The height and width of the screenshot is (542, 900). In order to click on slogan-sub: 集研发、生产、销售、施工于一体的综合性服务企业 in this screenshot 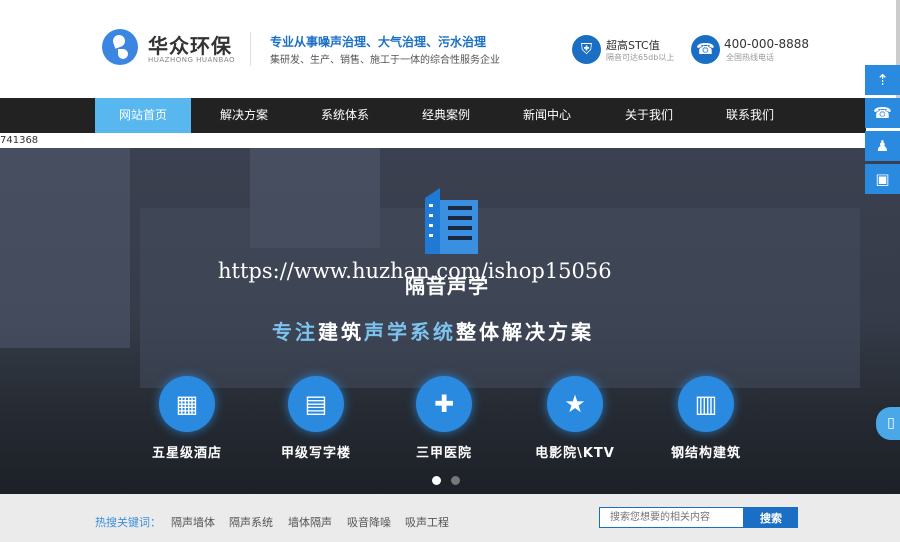, I will do `click(385, 60)`.